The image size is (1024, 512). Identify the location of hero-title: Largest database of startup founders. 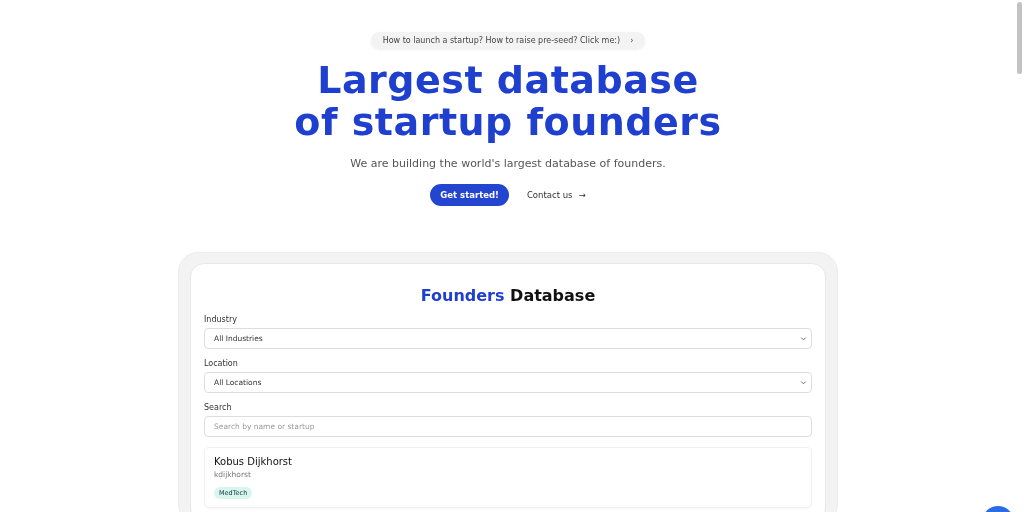
(508, 101).